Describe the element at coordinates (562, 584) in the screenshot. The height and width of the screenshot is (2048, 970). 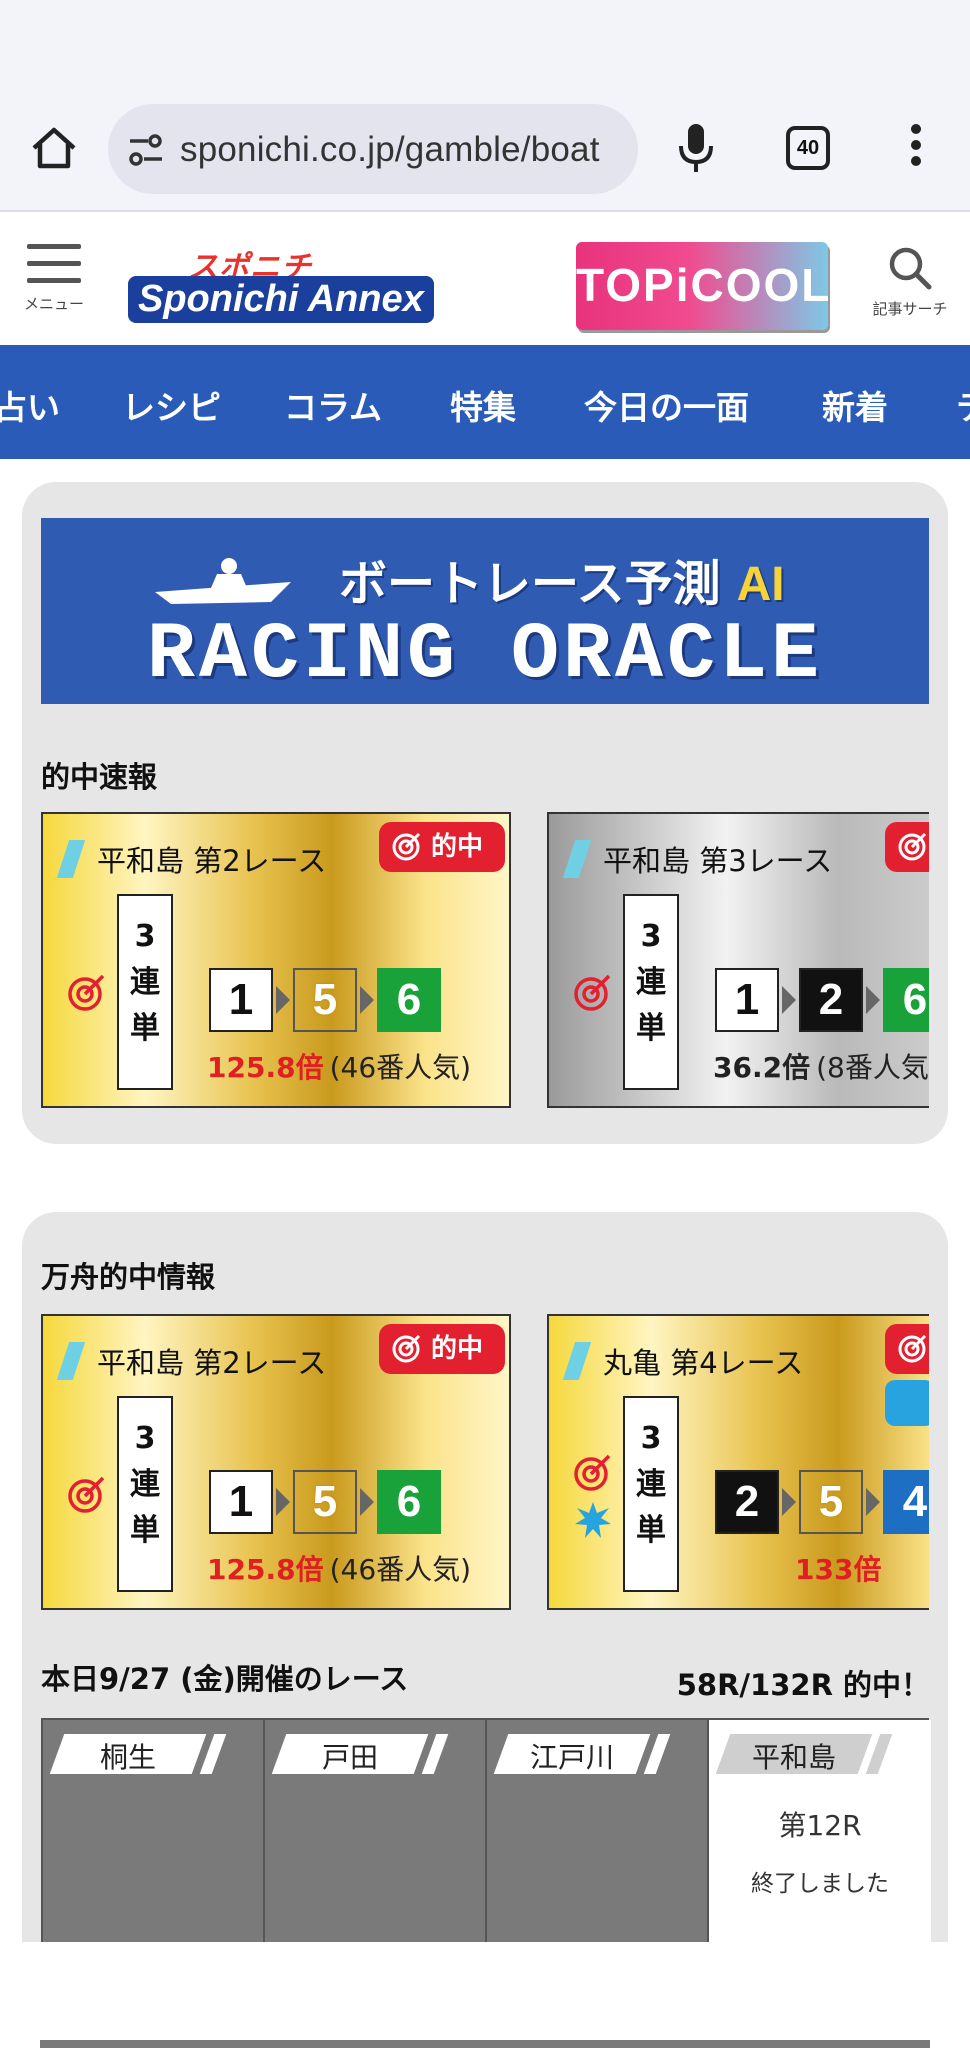
I see `banner-title: ボートレース予測 AI` at that location.